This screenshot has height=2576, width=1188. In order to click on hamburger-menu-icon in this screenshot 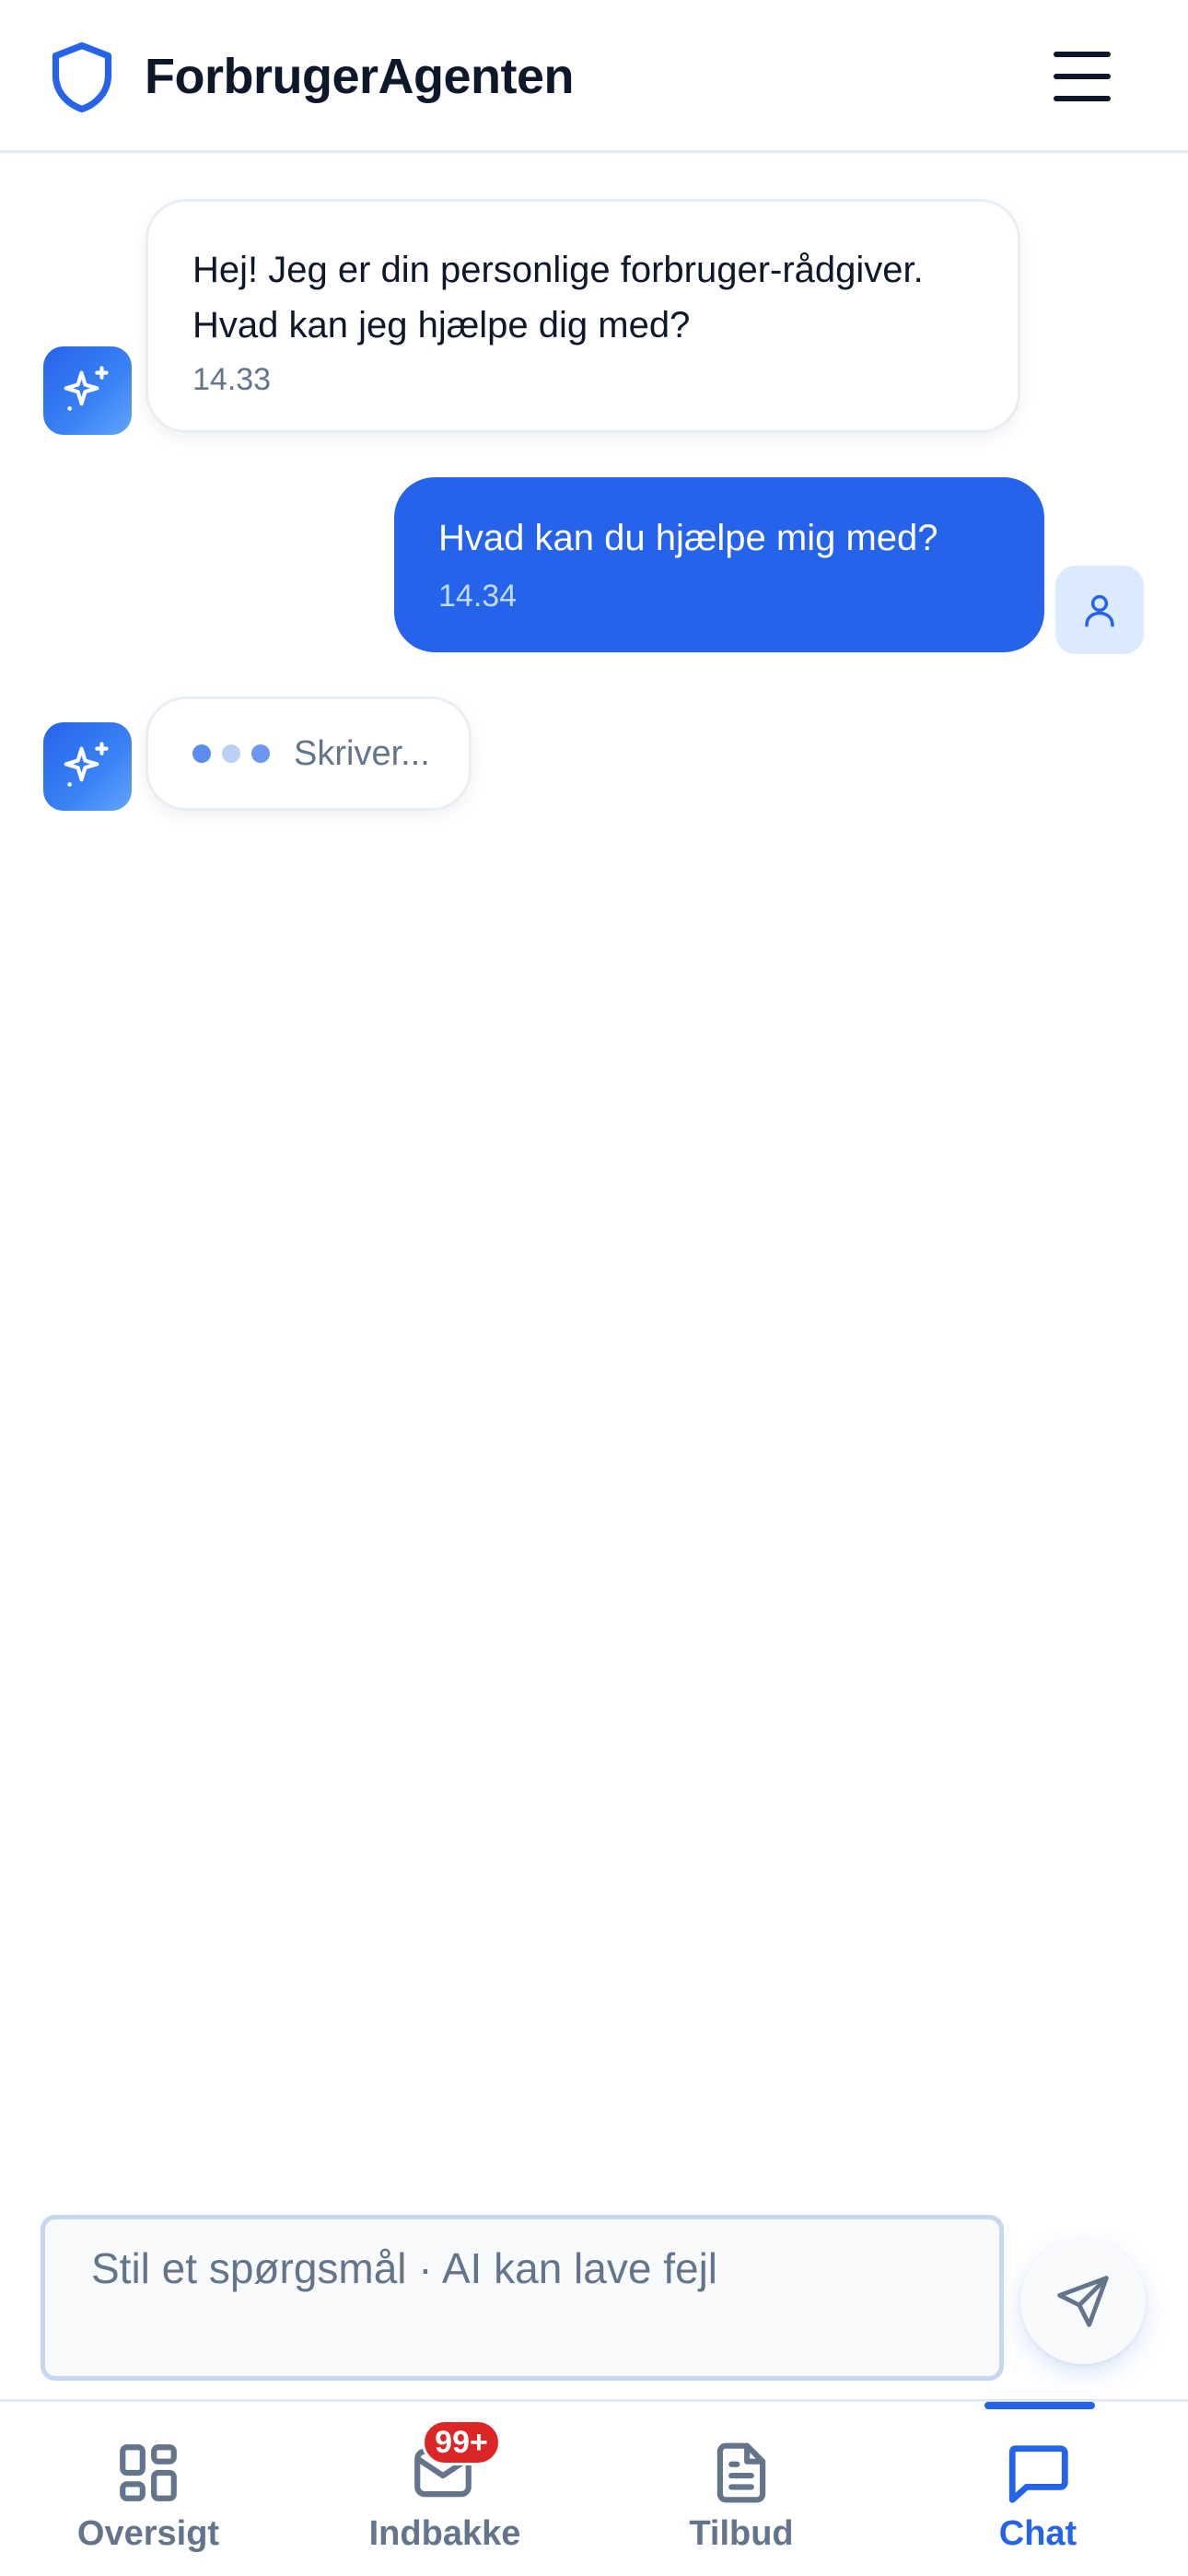, I will do `click(1082, 76)`.